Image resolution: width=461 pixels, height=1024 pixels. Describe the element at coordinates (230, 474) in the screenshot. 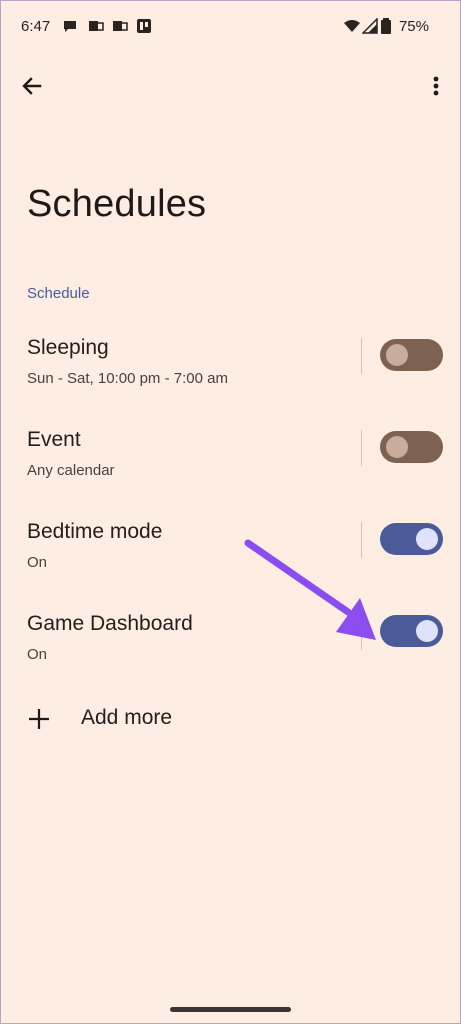

I see `schedule-row-event: Event Any calendar` at that location.